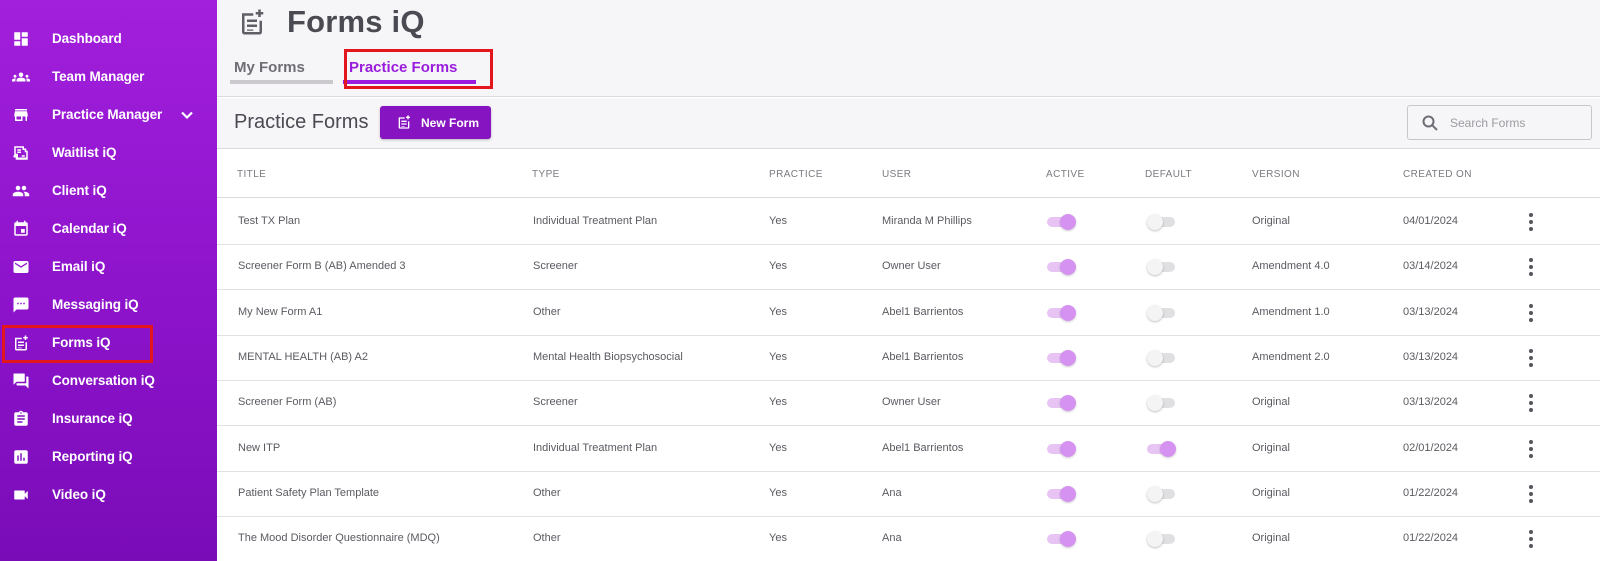  Describe the element at coordinates (908, 123) in the screenshot. I see `toolbar: Practice Forms New Form` at that location.